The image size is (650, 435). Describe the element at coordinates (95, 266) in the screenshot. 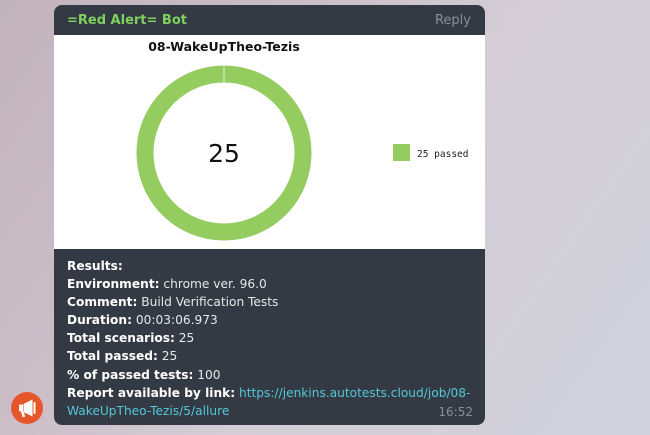

I see `results-heading: Results:` at that location.